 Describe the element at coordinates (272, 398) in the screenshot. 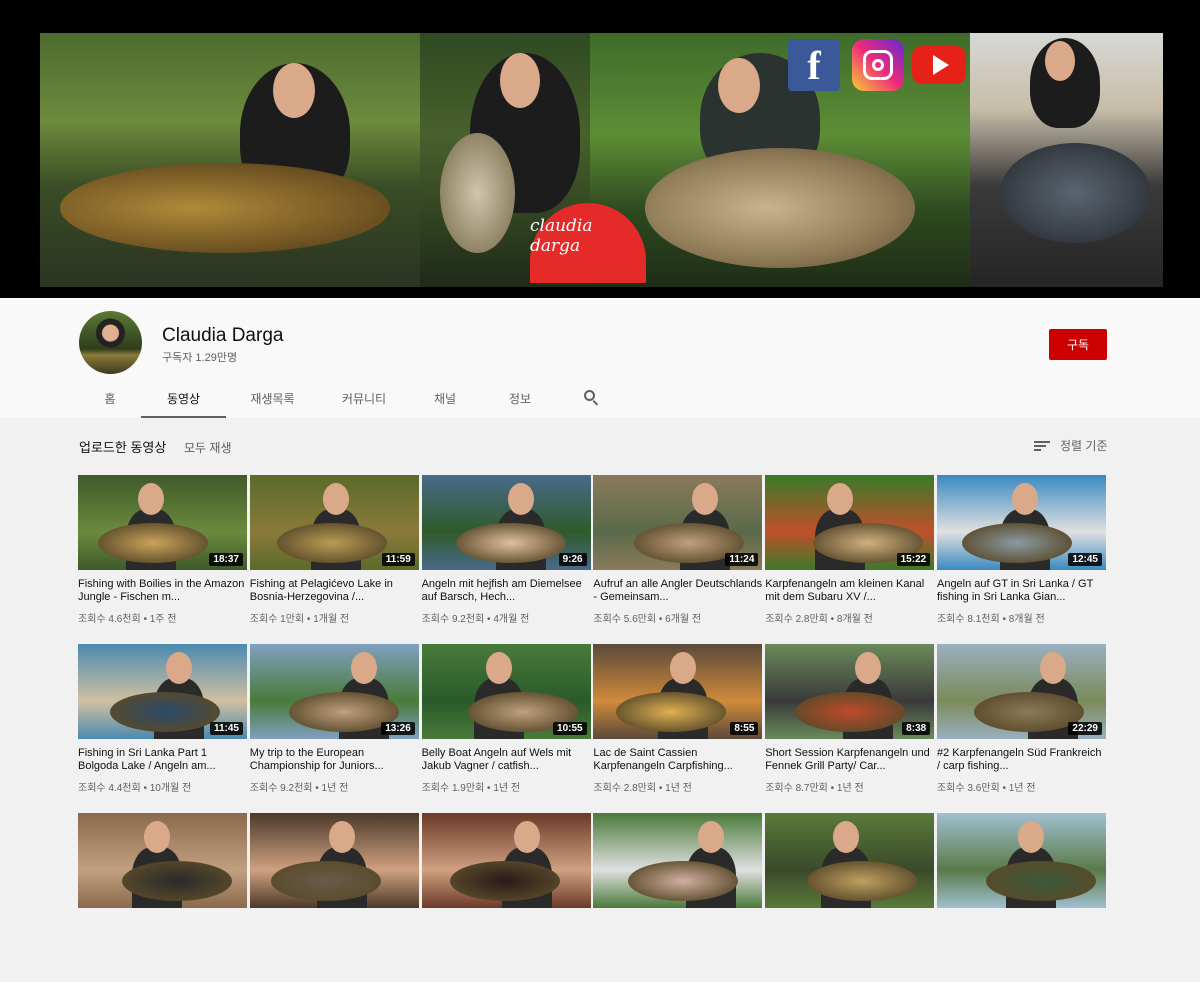

I see `tab-playlists: 재생목록` at that location.